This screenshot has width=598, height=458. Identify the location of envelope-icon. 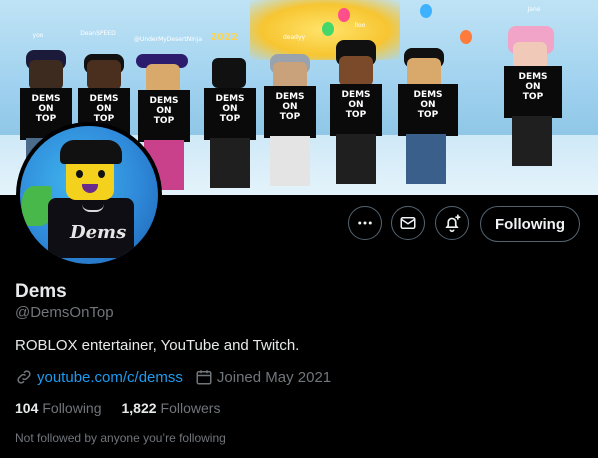
(408, 223).